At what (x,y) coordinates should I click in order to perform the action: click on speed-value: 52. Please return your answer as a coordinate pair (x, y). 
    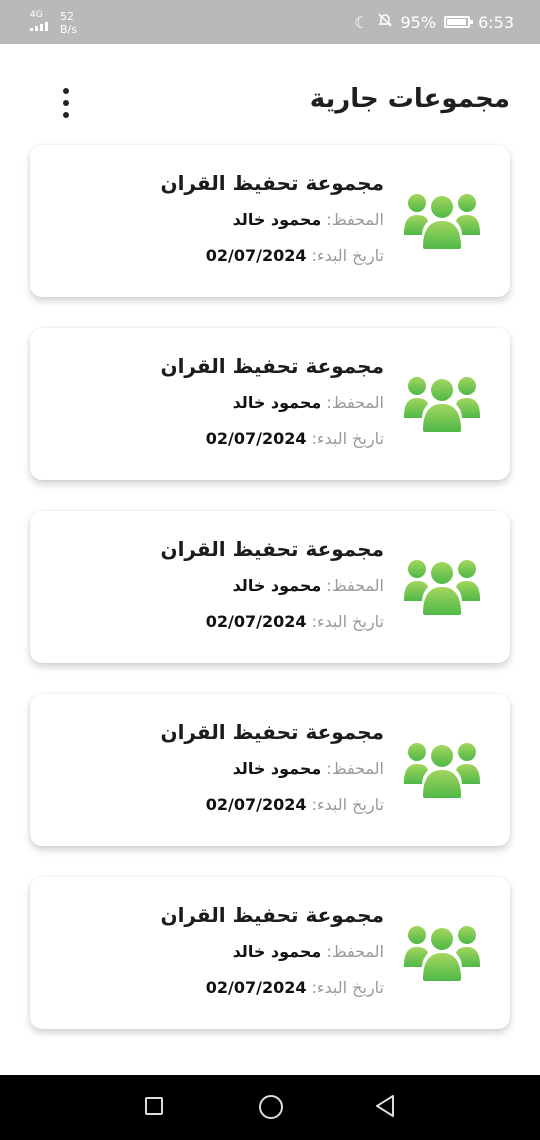
    Looking at the image, I should click on (67, 16).